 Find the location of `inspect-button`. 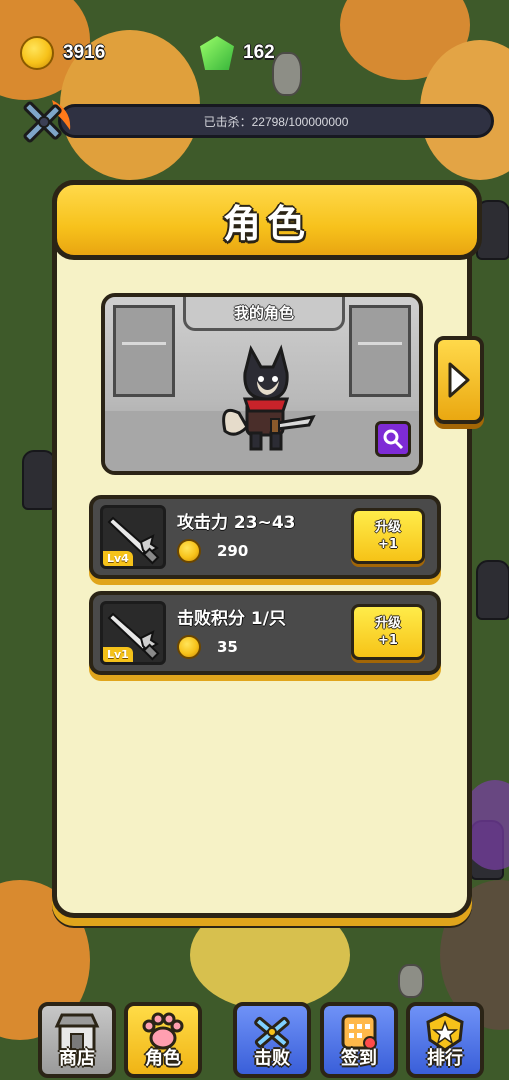

inspect-button is located at coordinates (393, 439).